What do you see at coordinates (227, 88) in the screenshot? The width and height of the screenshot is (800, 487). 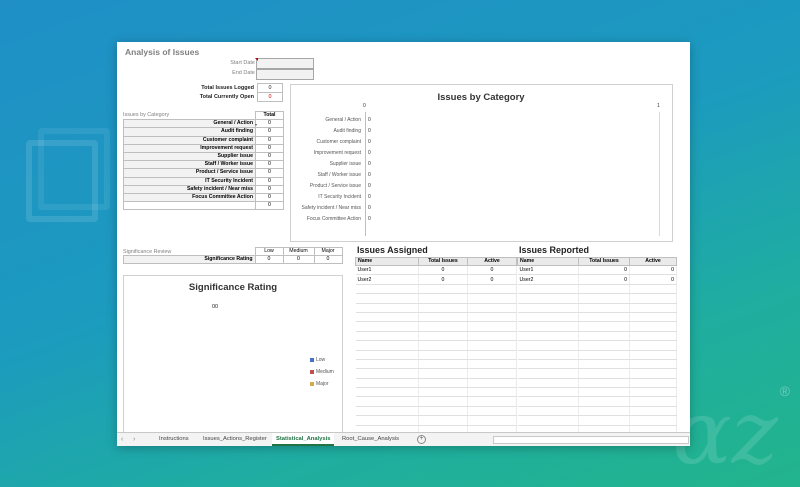 I see `total-logged-label: Total Issues Logged` at bounding box center [227, 88].